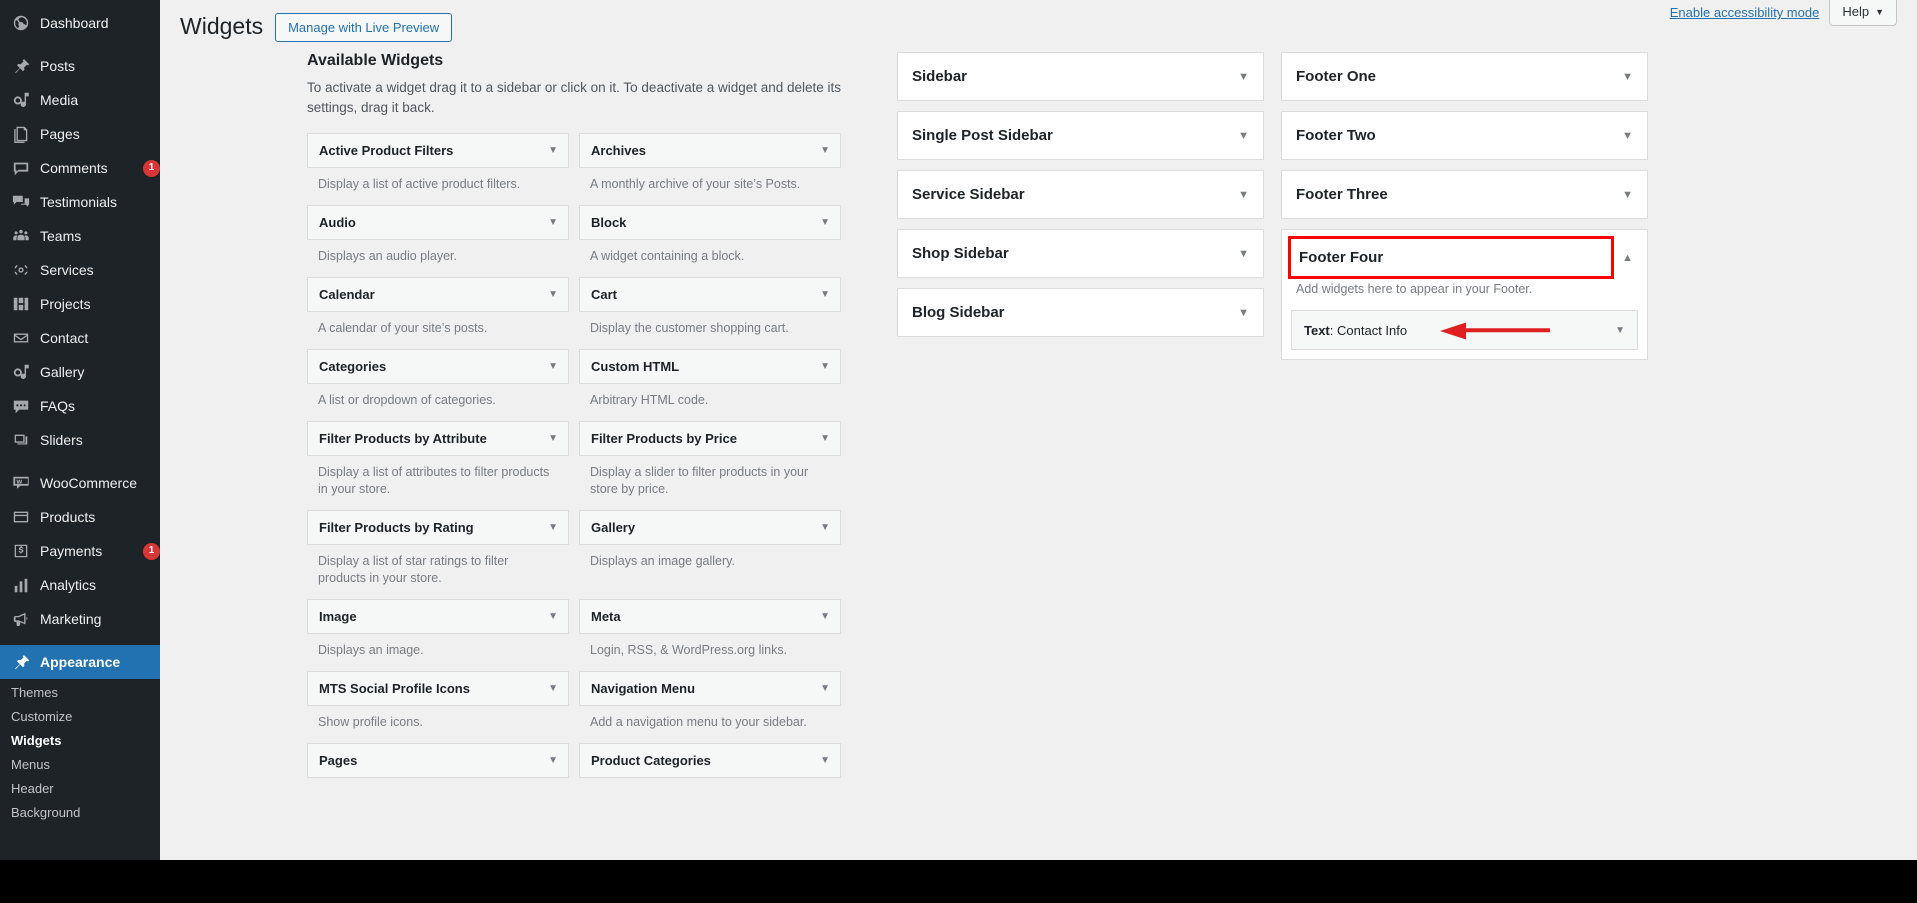  Describe the element at coordinates (438, 294) in the screenshot. I see `available-widget-header: Calendar ▼` at that location.